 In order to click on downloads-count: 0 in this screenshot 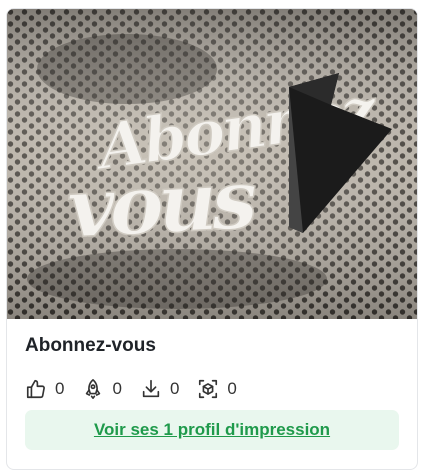, I will do `click(174, 388)`.